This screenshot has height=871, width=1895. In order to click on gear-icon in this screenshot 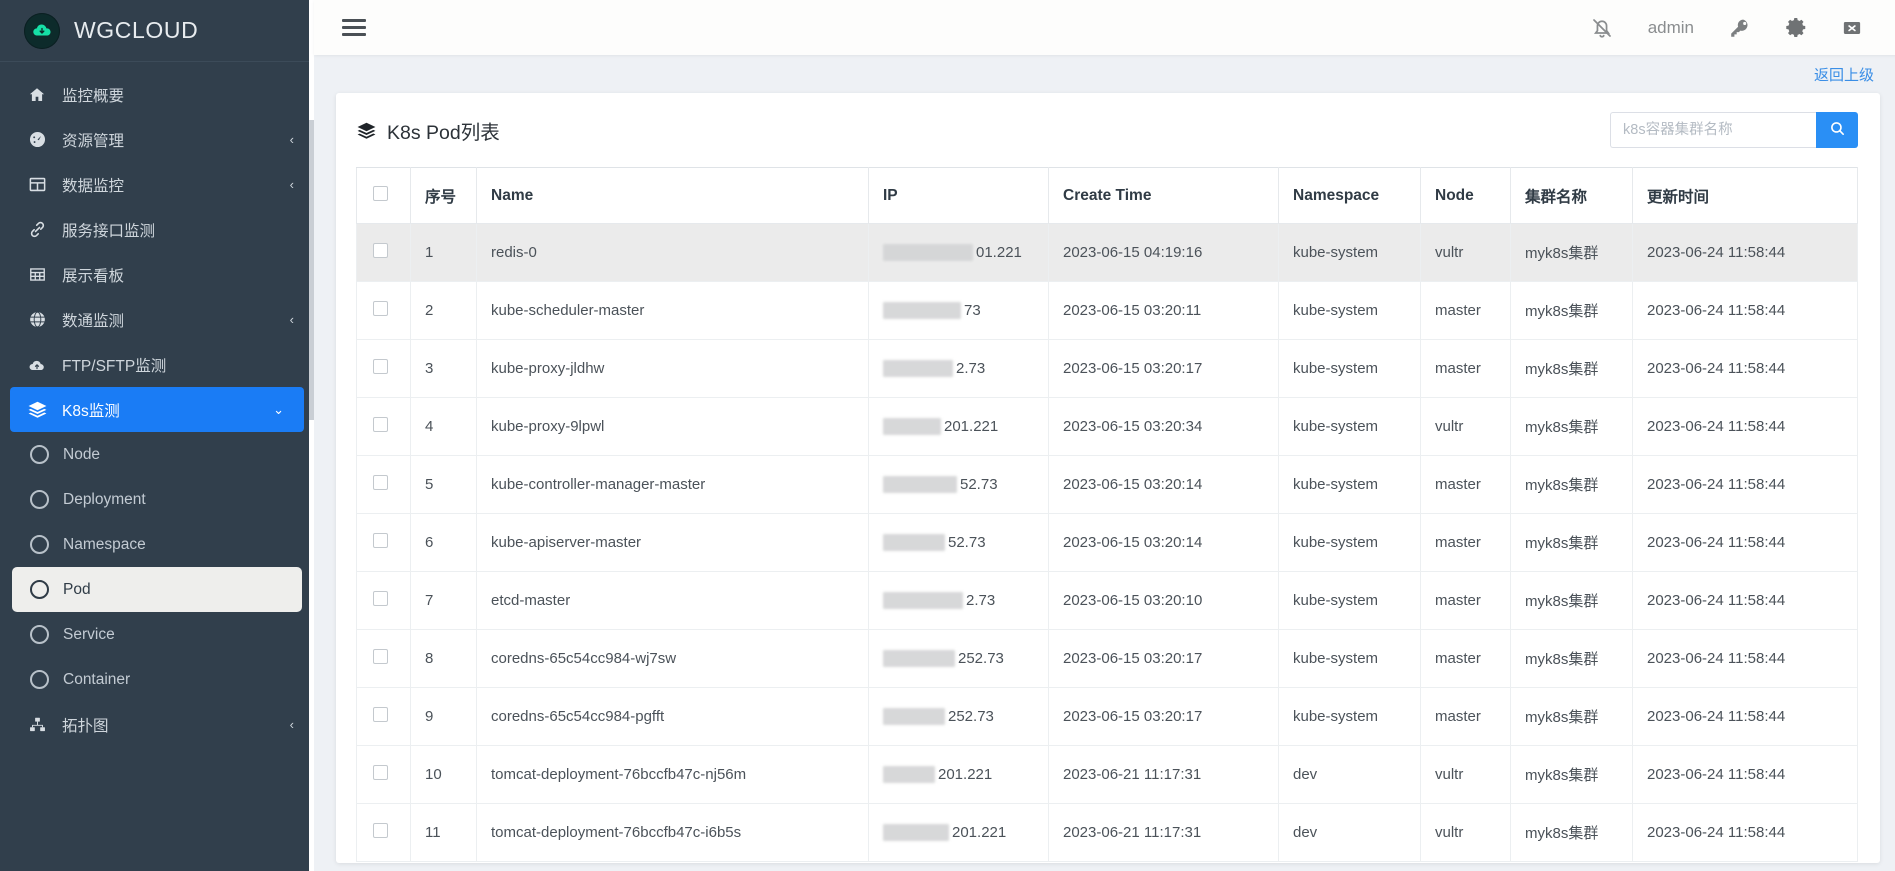, I will do `click(1796, 27)`.